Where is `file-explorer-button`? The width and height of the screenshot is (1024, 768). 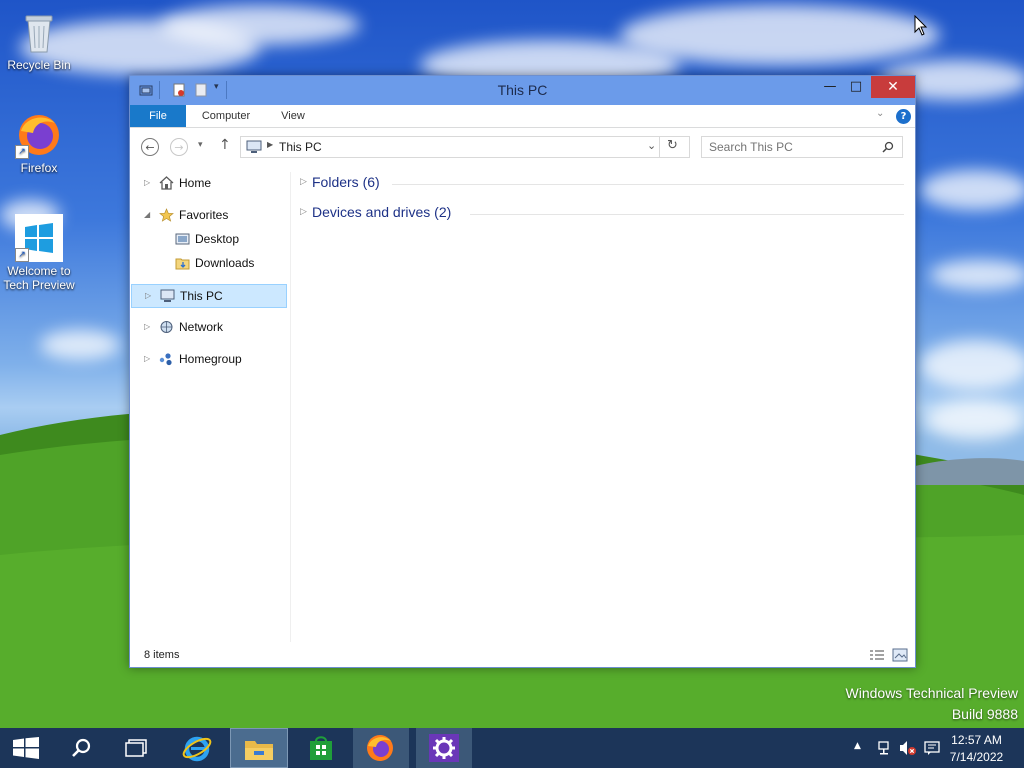
file-explorer-button is located at coordinates (259, 748).